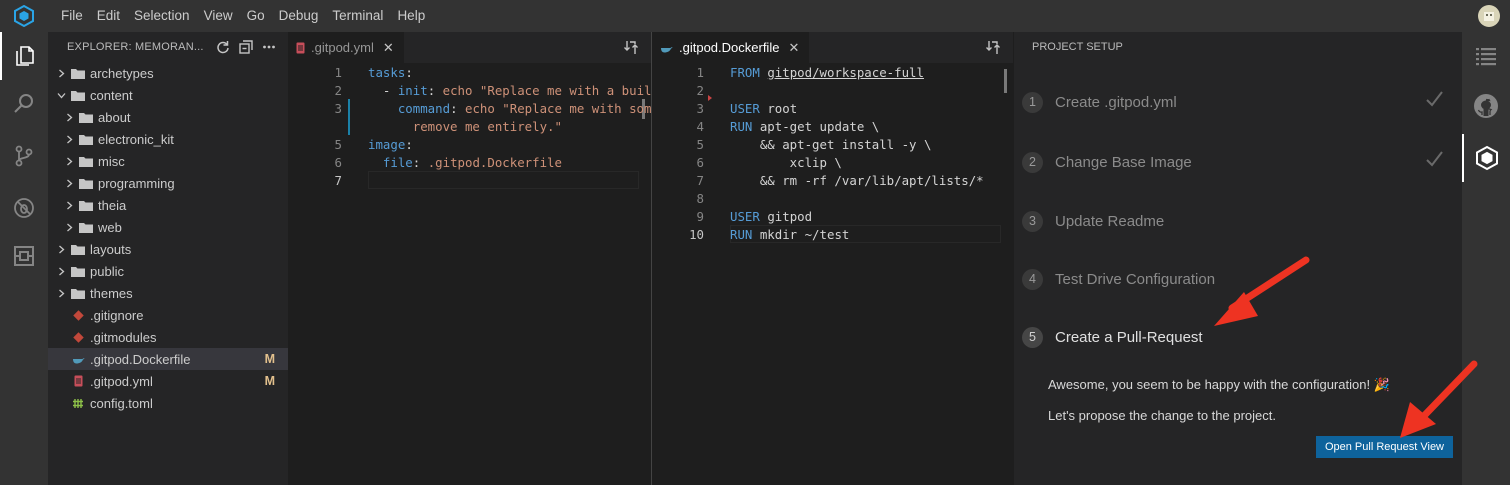  What do you see at coordinates (162, 16) in the screenshot?
I see `menu-selection: Selection` at bounding box center [162, 16].